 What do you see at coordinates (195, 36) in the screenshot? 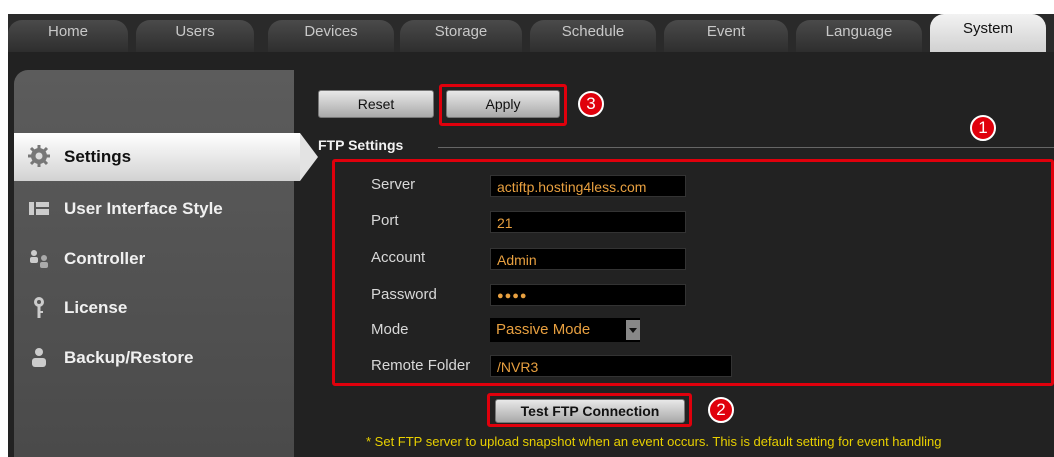
I see `tab-users: Users` at bounding box center [195, 36].